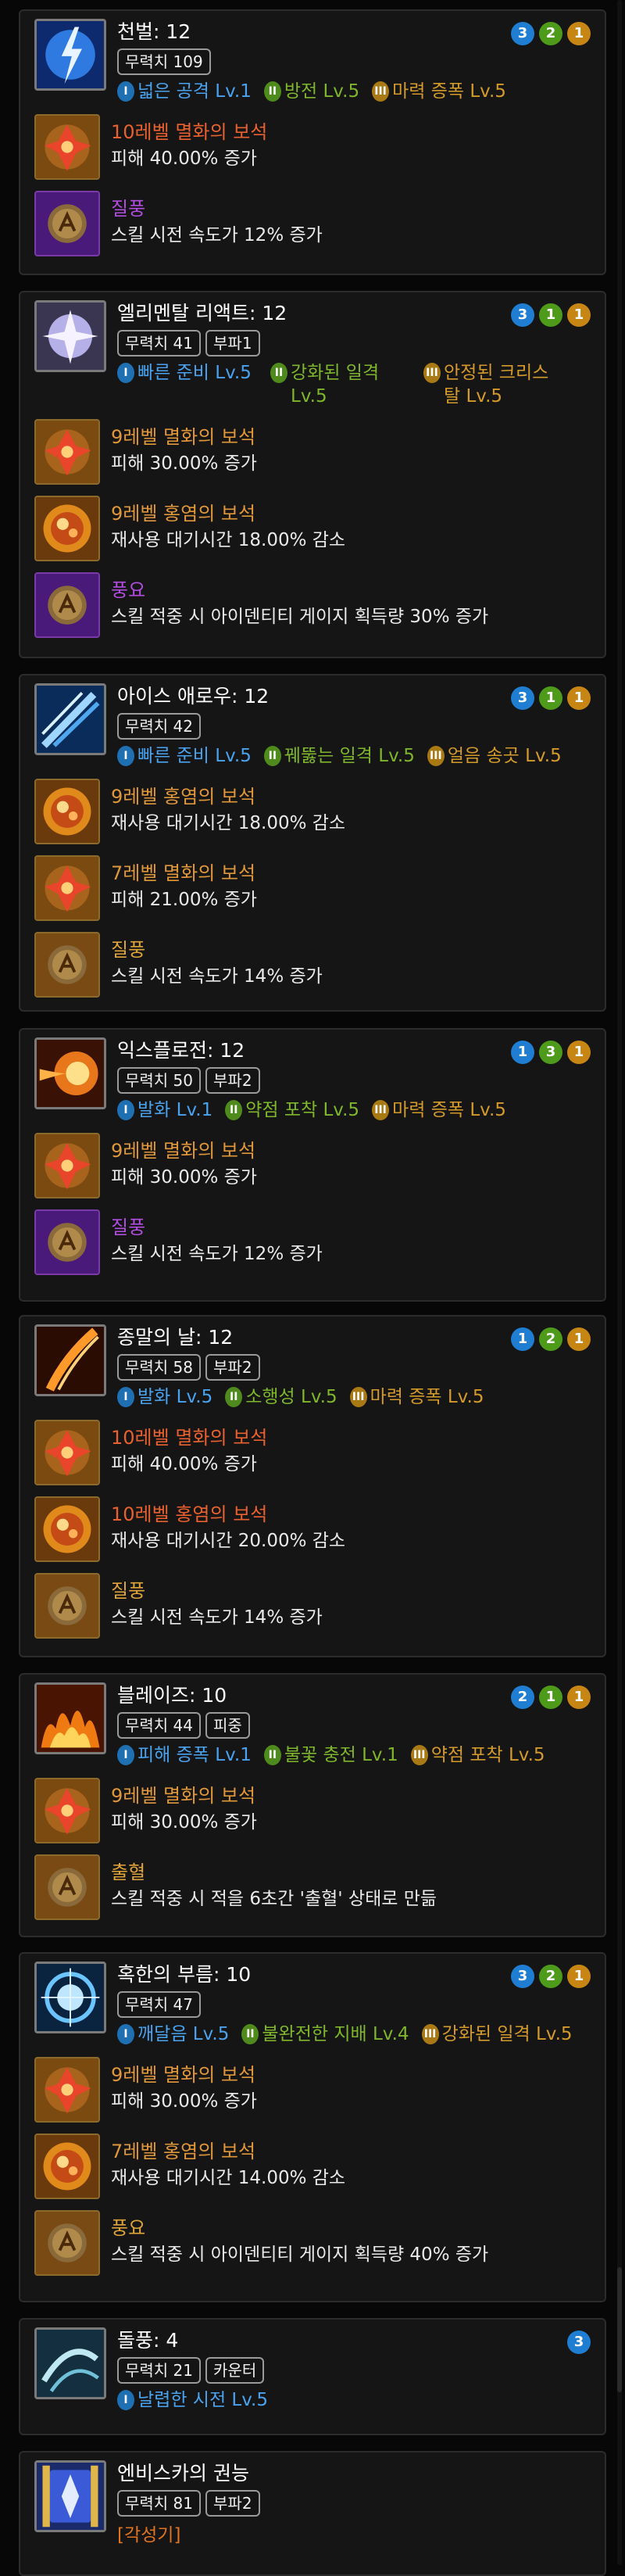 The height and width of the screenshot is (2576, 625). Describe the element at coordinates (164, 1397) in the screenshot. I see `tripod: I 발화 Lv.5` at that location.